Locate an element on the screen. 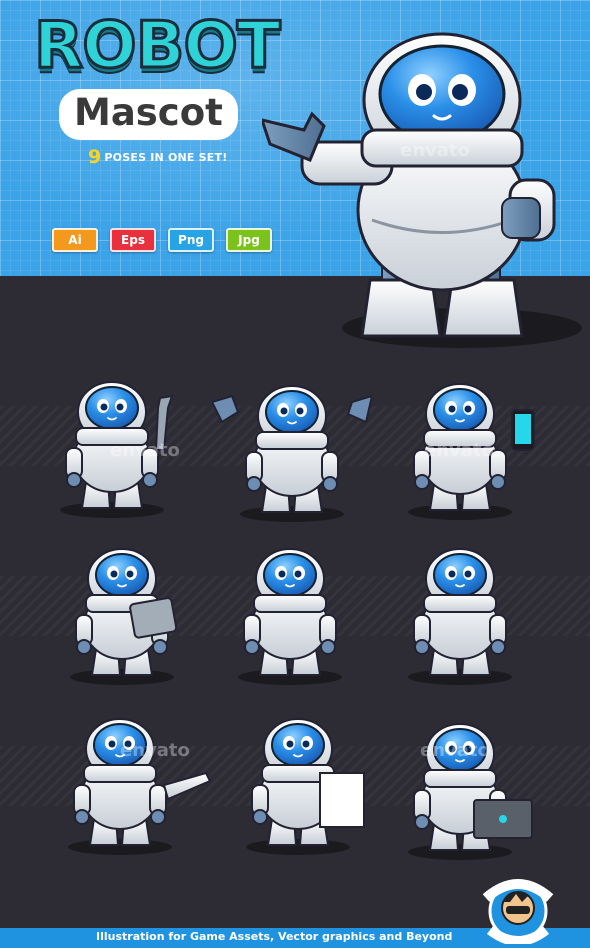 Image resolution: width=590 pixels, height=948 pixels. robot-presenting is located at coordinates (139, 787).